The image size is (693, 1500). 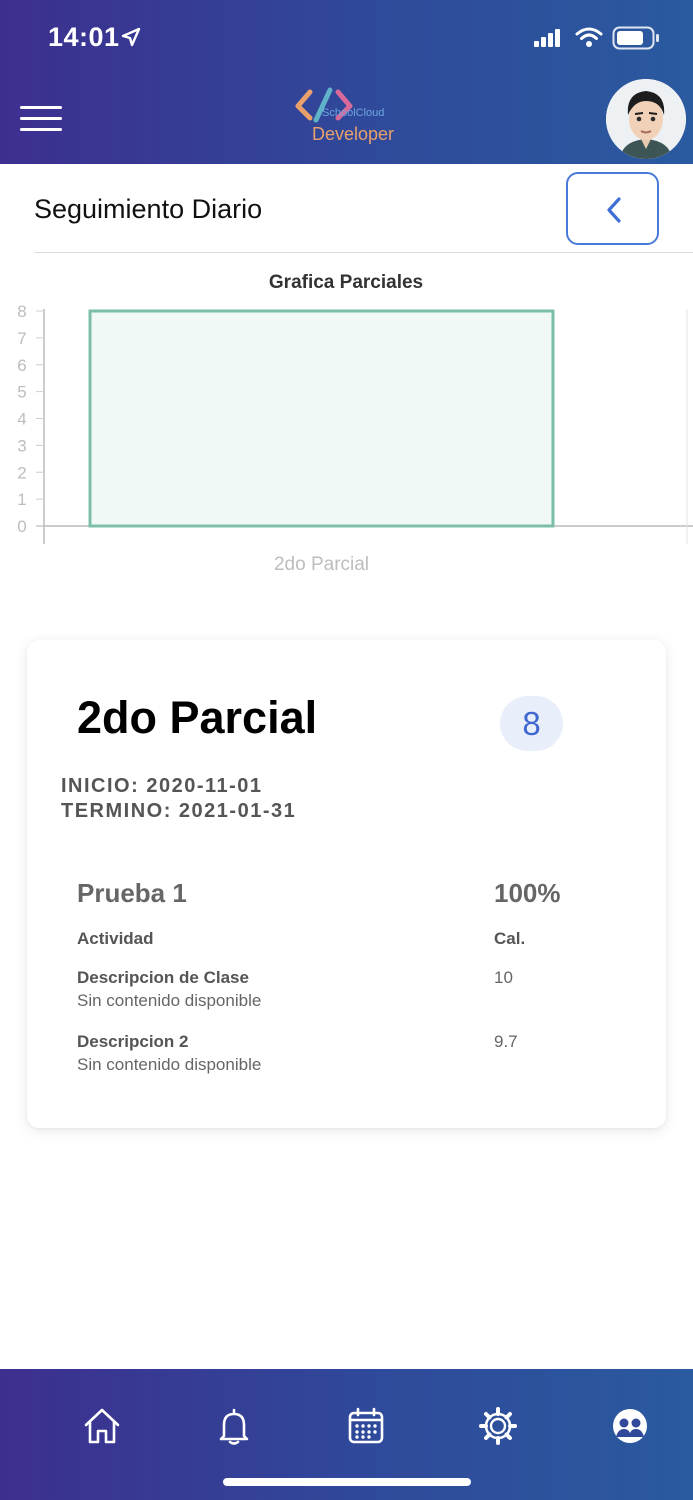 I want to click on y-tick-label: 7, so click(x=21, y=338).